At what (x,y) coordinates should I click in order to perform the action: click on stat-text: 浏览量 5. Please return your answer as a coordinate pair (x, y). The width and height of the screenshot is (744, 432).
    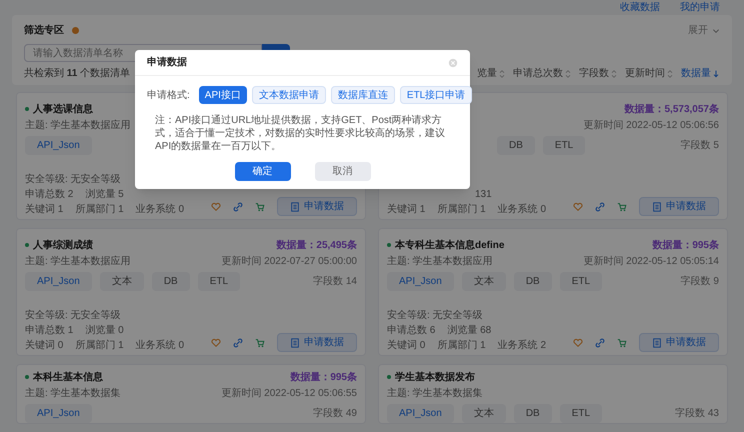
    Looking at the image, I should click on (104, 194).